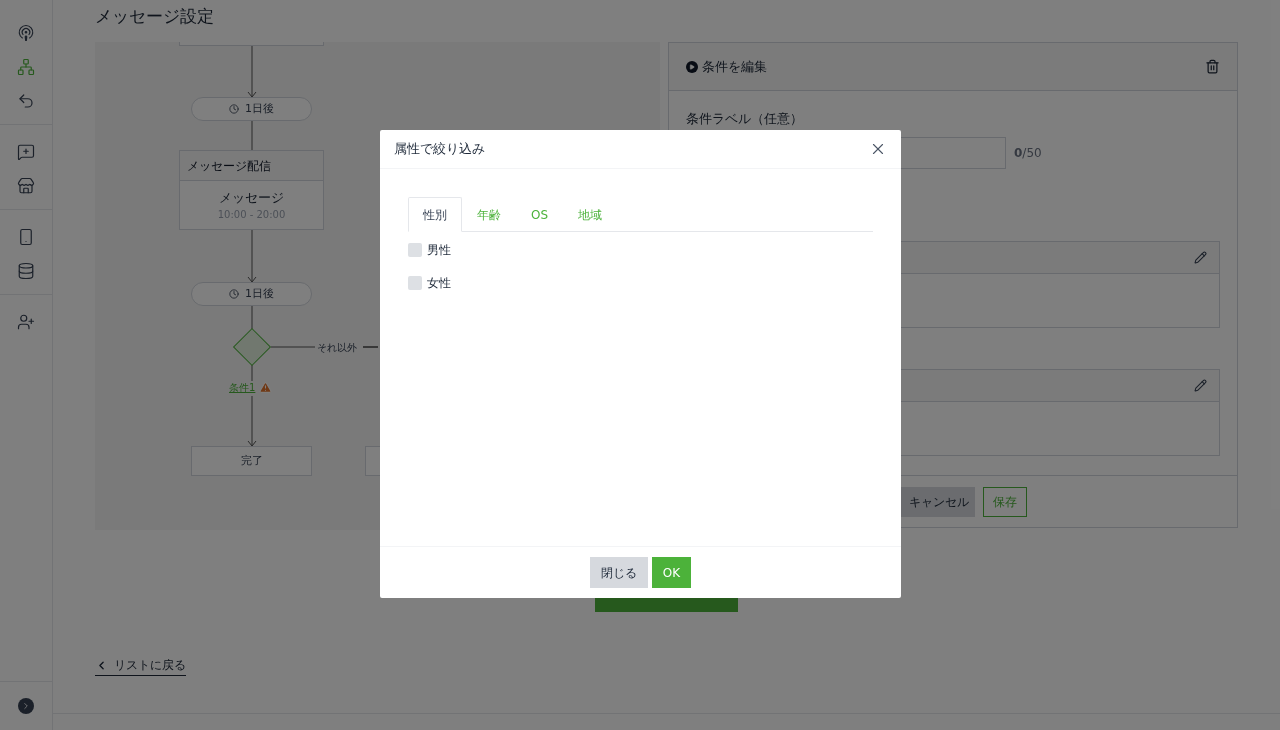  What do you see at coordinates (435, 214) in the screenshot?
I see `filter-tab: 性別` at bounding box center [435, 214].